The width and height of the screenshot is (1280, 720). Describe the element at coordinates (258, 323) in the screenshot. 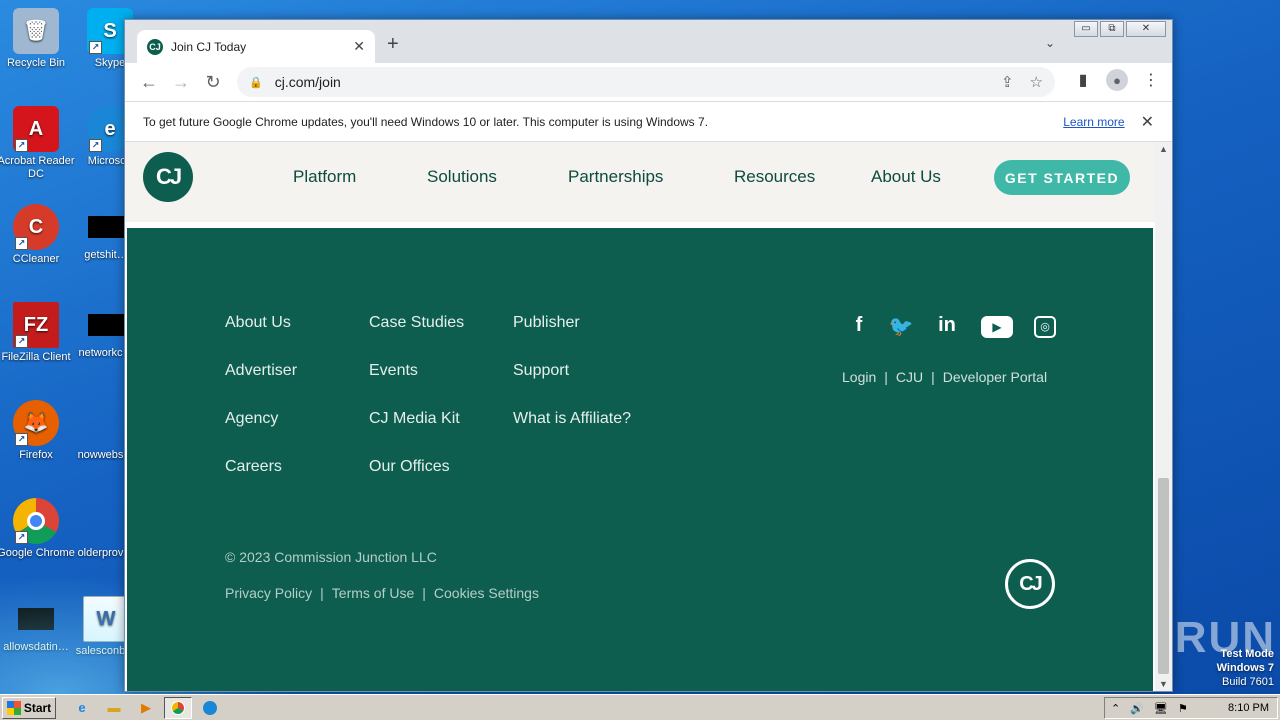

I see `footer-link-about-us: About Us` at that location.